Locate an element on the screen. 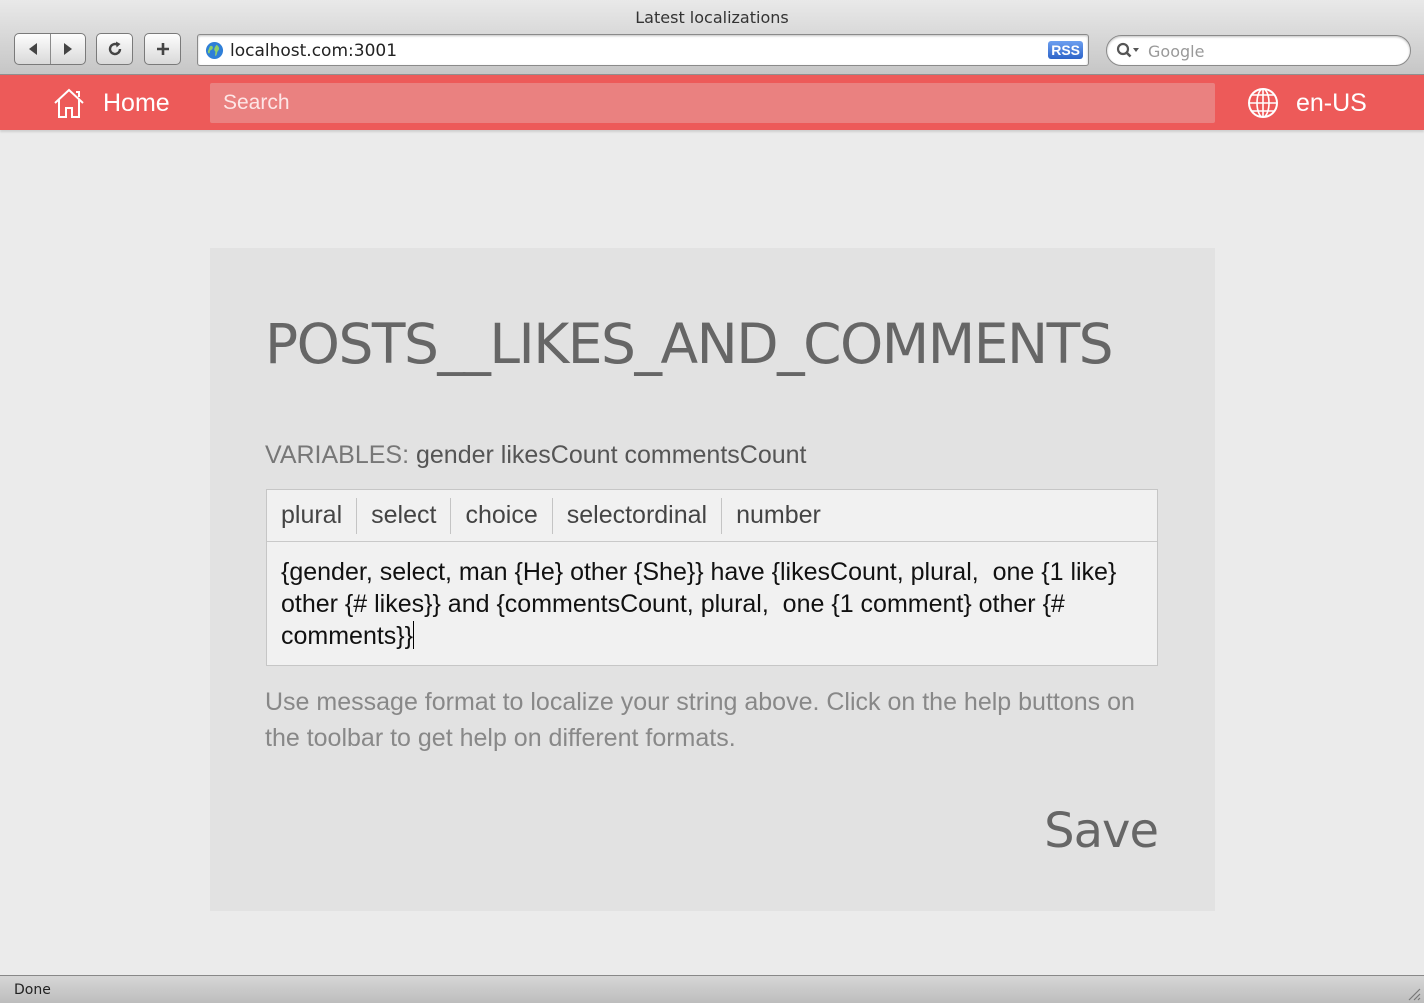  toolbar-select-button: select is located at coordinates (404, 515).